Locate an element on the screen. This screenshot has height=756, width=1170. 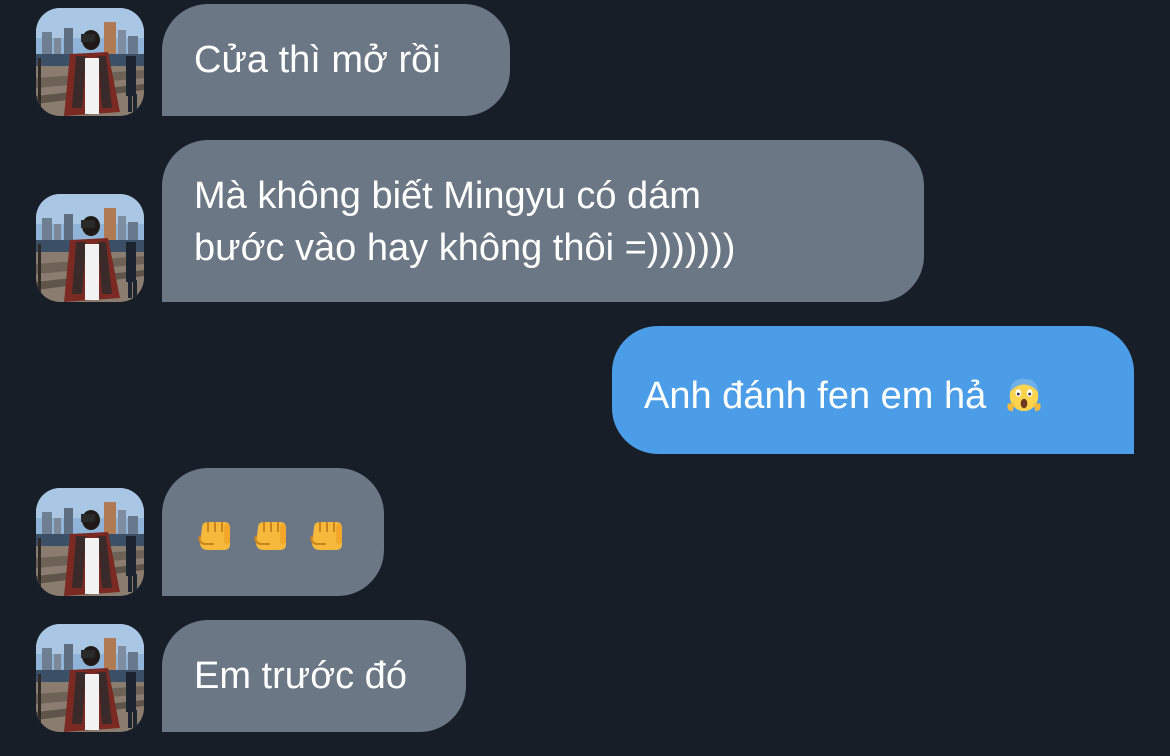
message-text: Mà không biết Mingyu có dám is located at coordinates (447, 196).